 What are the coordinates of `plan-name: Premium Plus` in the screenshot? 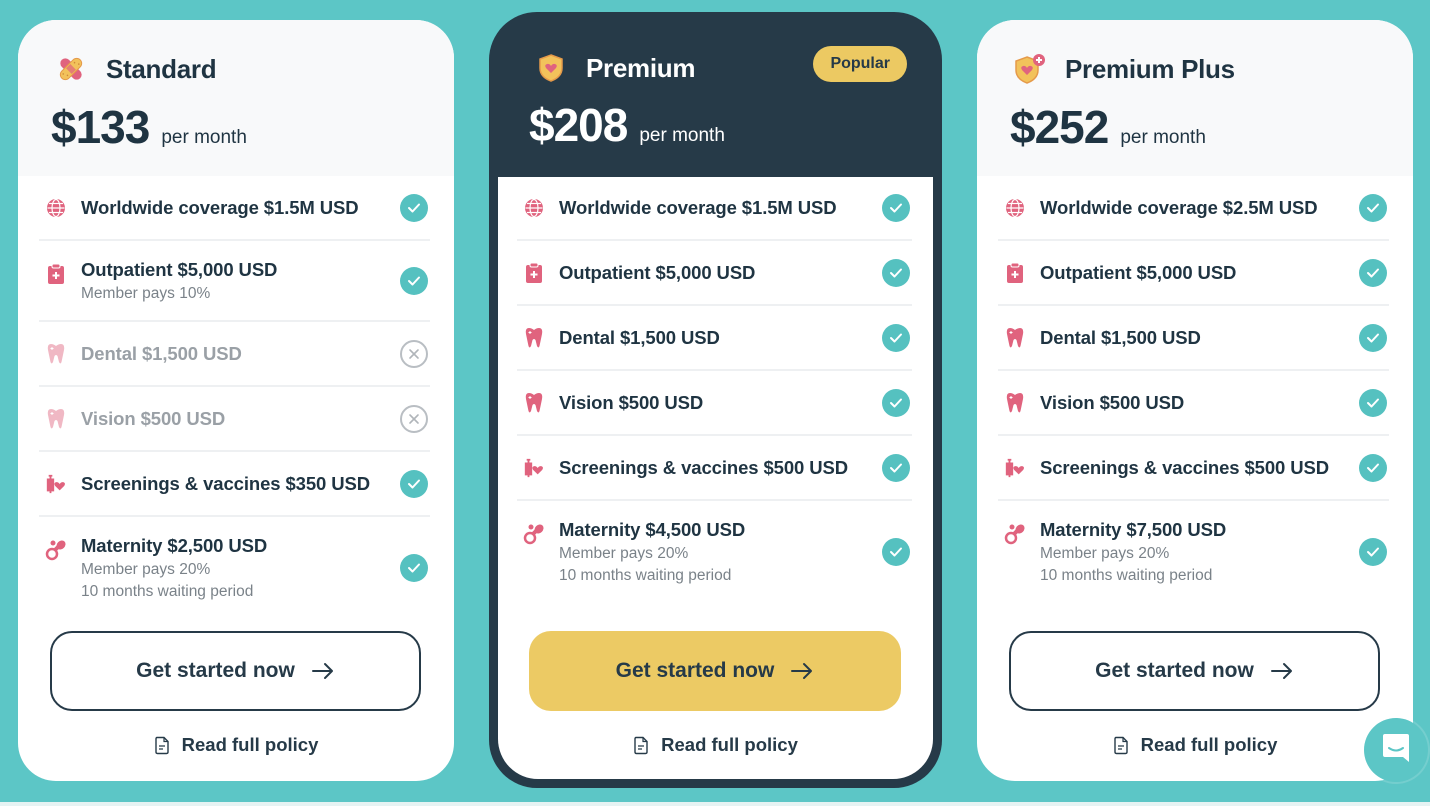 It's located at (1150, 68).